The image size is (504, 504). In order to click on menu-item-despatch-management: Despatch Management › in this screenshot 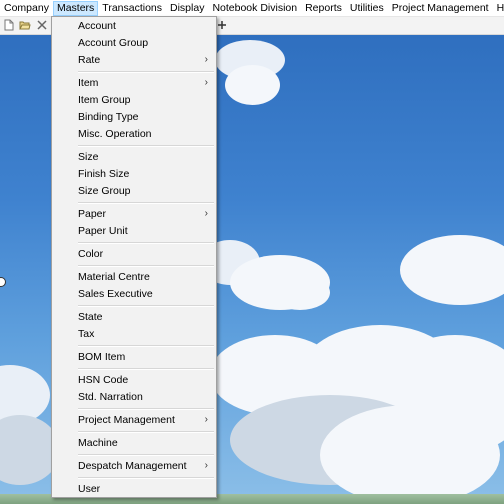, I will do `click(134, 466)`.